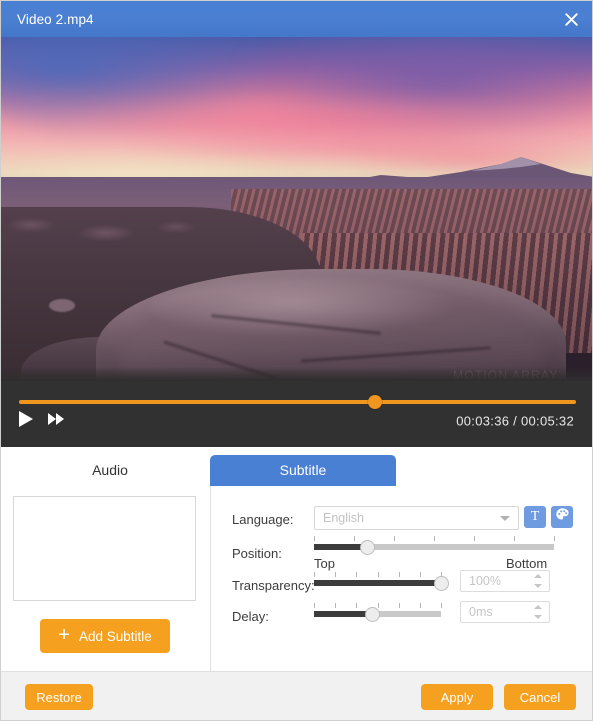 The height and width of the screenshot is (721, 593). What do you see at coordinates (481, 612) in the screenshot?
I see `delay-value: 0ms` at bounding box center [481, 612].